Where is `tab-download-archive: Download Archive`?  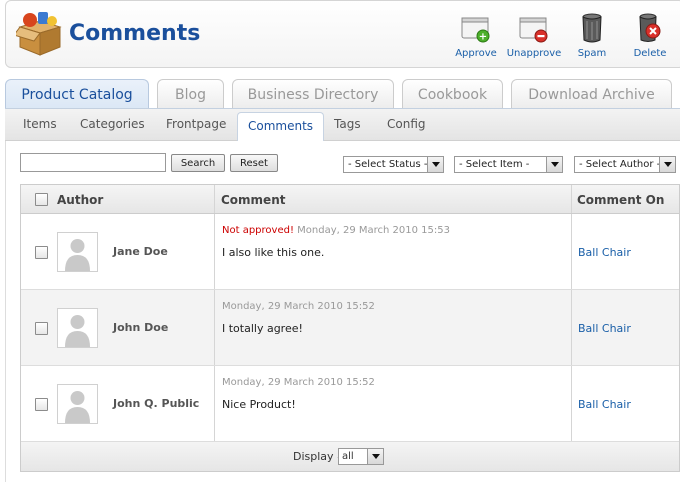 tab-download-archive: Download Archive is located at coordinates (591, 94).